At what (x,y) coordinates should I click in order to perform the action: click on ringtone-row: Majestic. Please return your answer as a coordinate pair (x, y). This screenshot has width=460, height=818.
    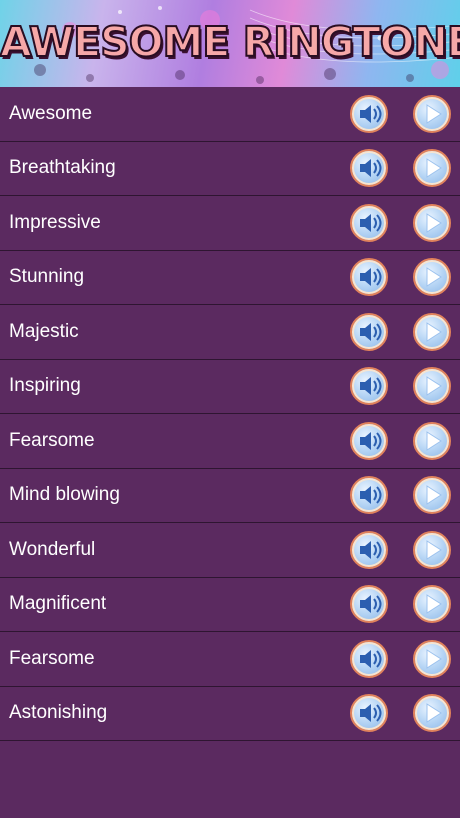
    Looking at the image, I should click on (230, 332).